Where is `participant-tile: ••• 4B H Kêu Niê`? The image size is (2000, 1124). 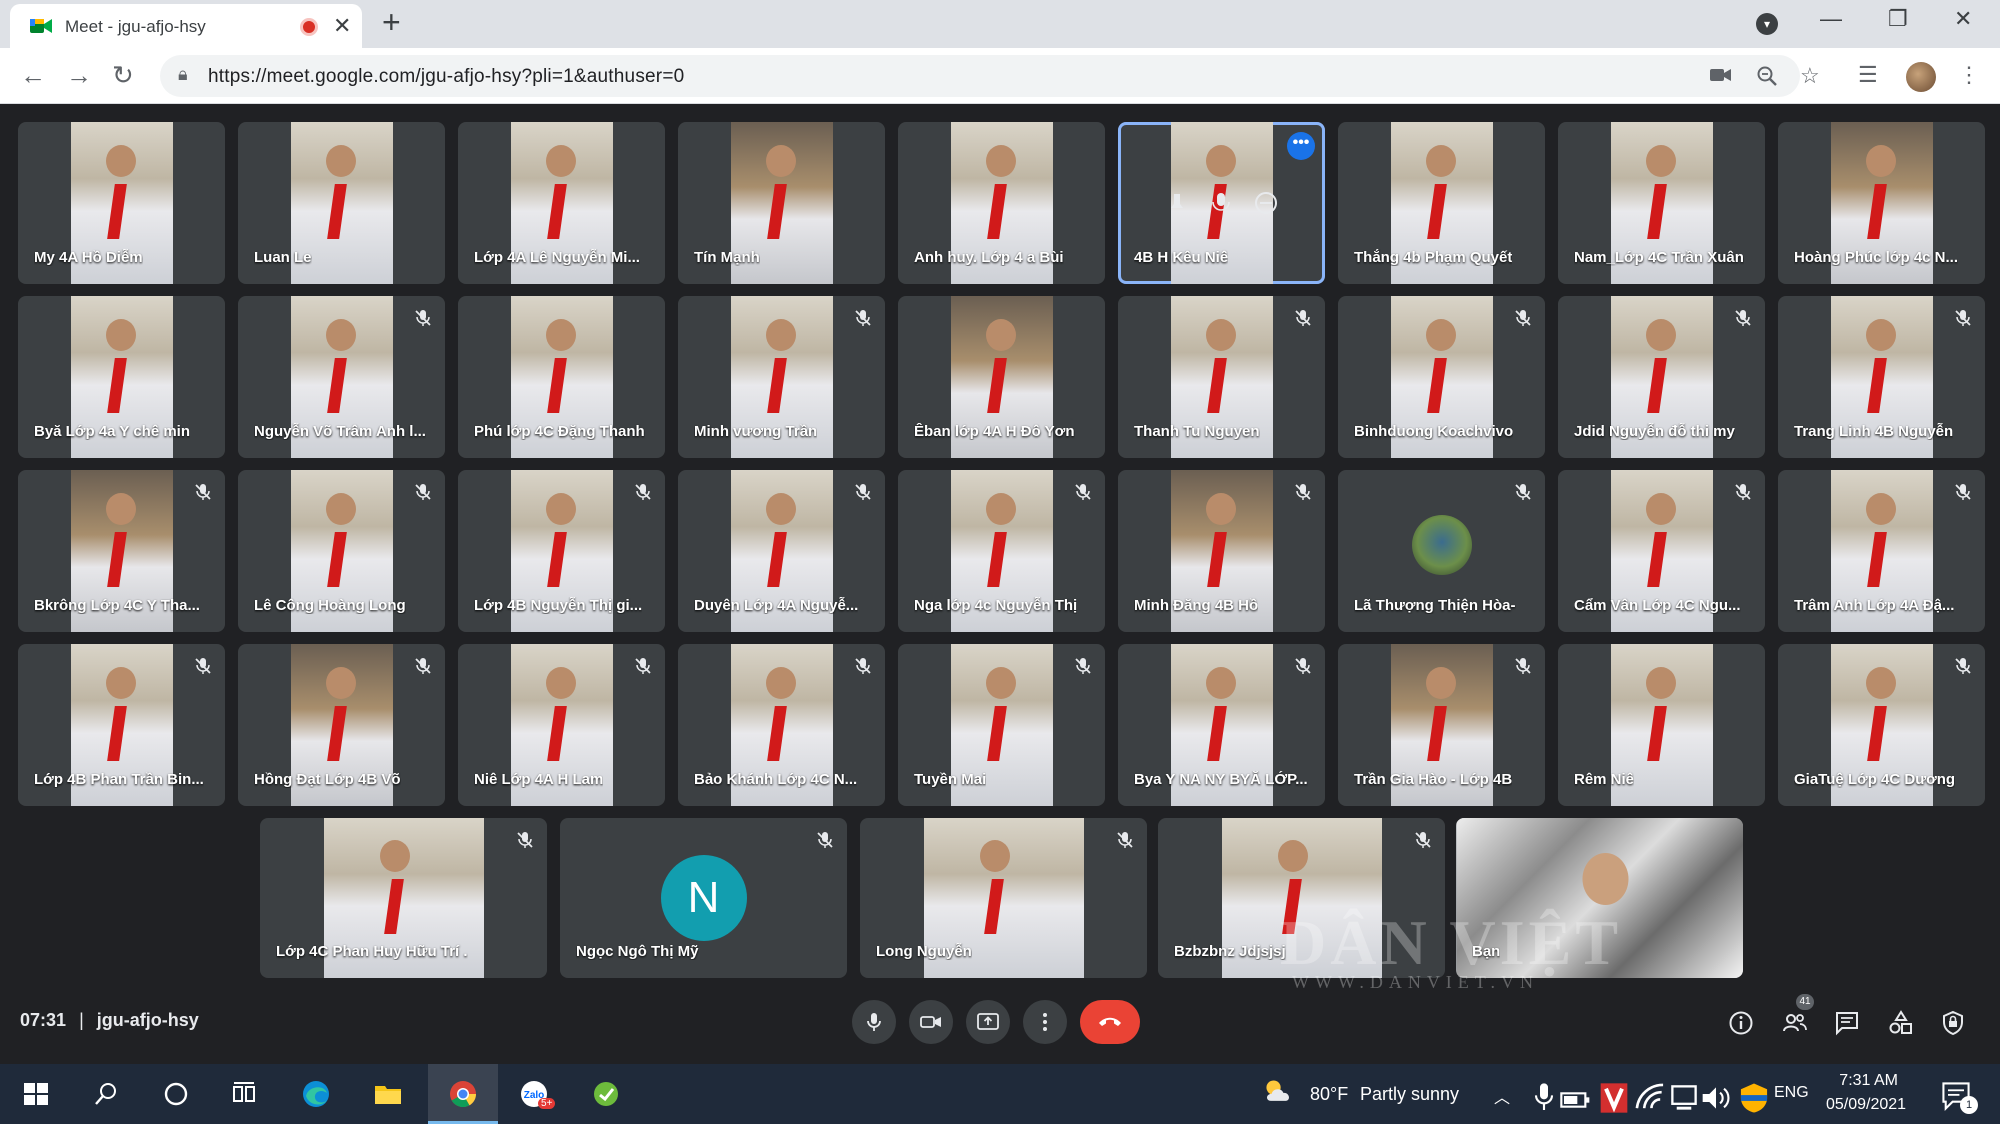 participant-tile: ••• 4B H Kêu Niê is located at coordinates (1221, 203).